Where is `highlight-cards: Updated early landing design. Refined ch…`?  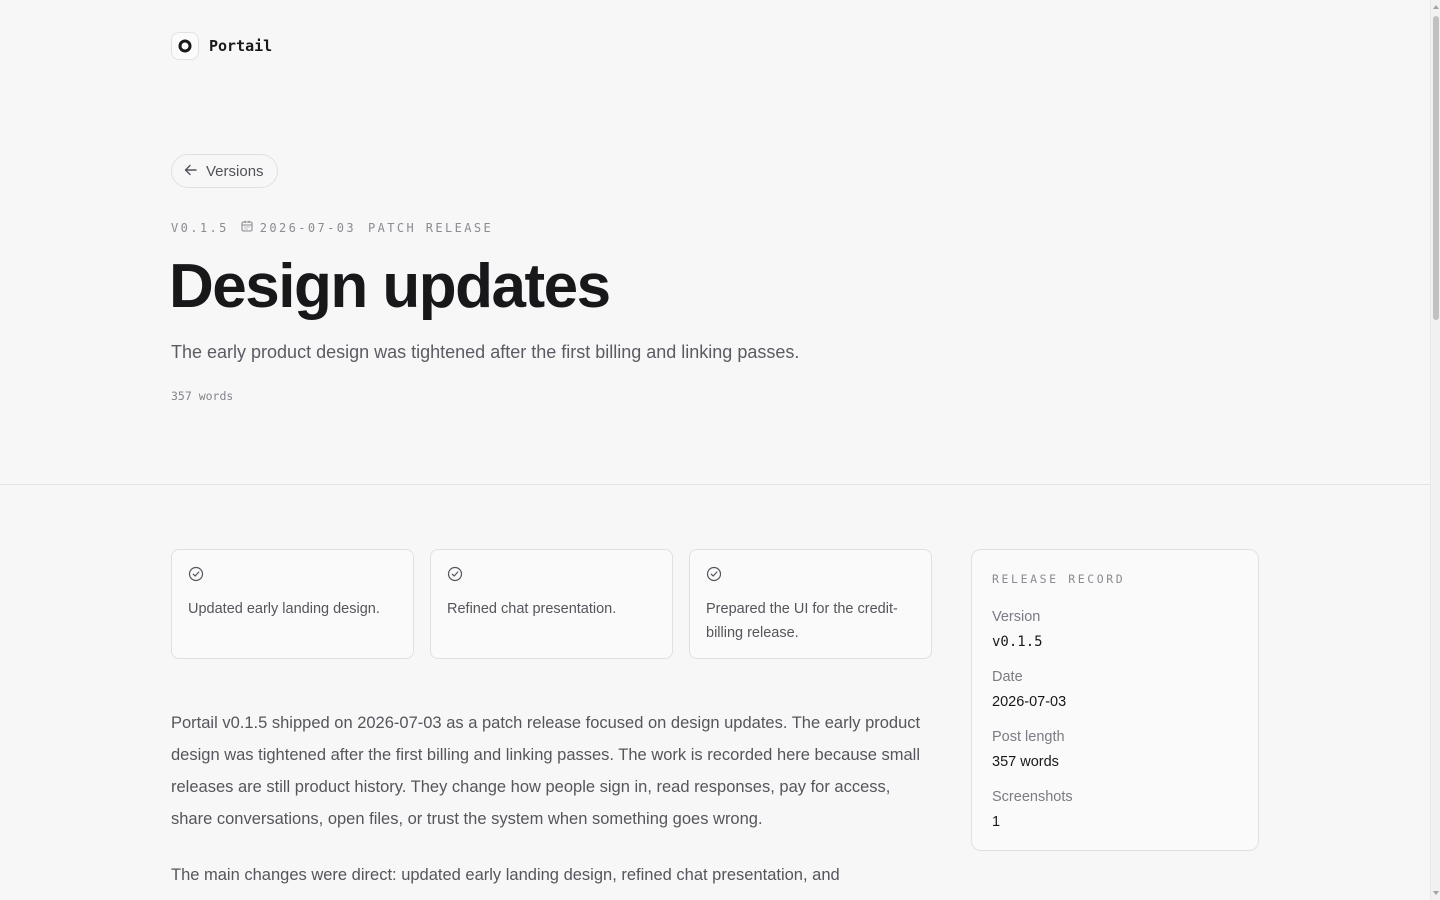 highlight-cards: Updated early landing design. Refined ch… is located at coordinates (551, 604).